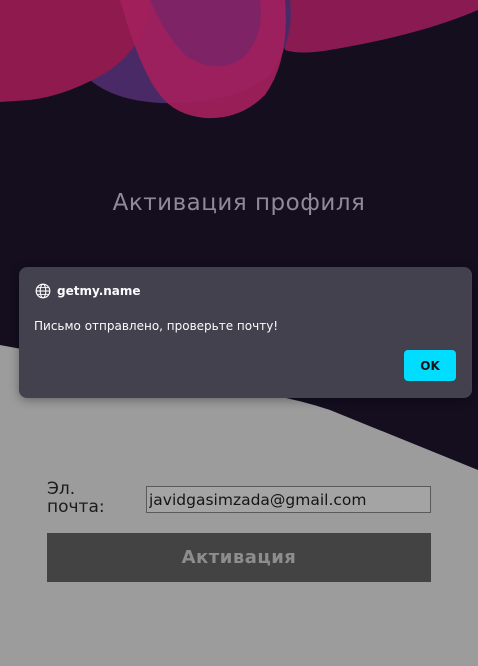  I want to click on ok-button: OK, so click(430, 365).